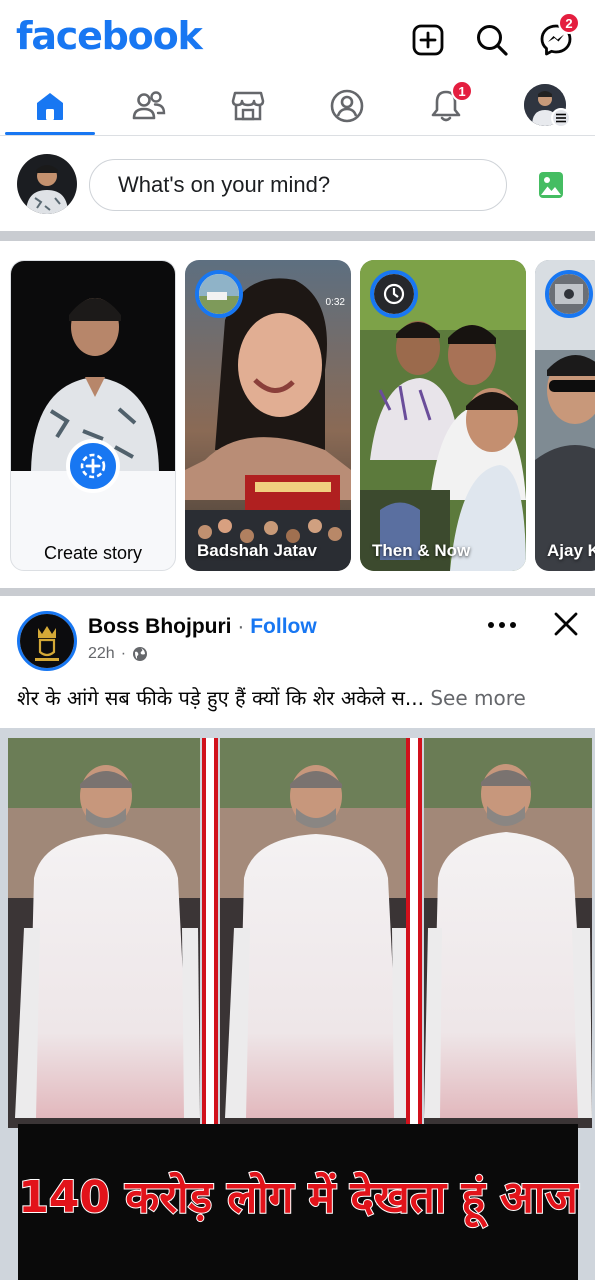 This screenshot has height=1280, width=595. Describe the element at coordinates (140, 654) in the screenshot. I see `globe-icon` at that location.